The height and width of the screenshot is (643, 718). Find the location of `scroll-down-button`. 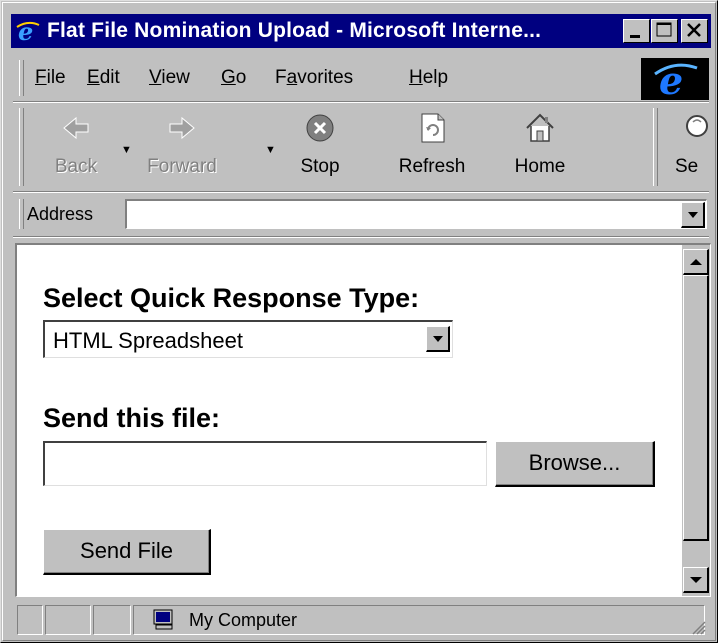

scroll-down-button is located at coordinates (696, 580).